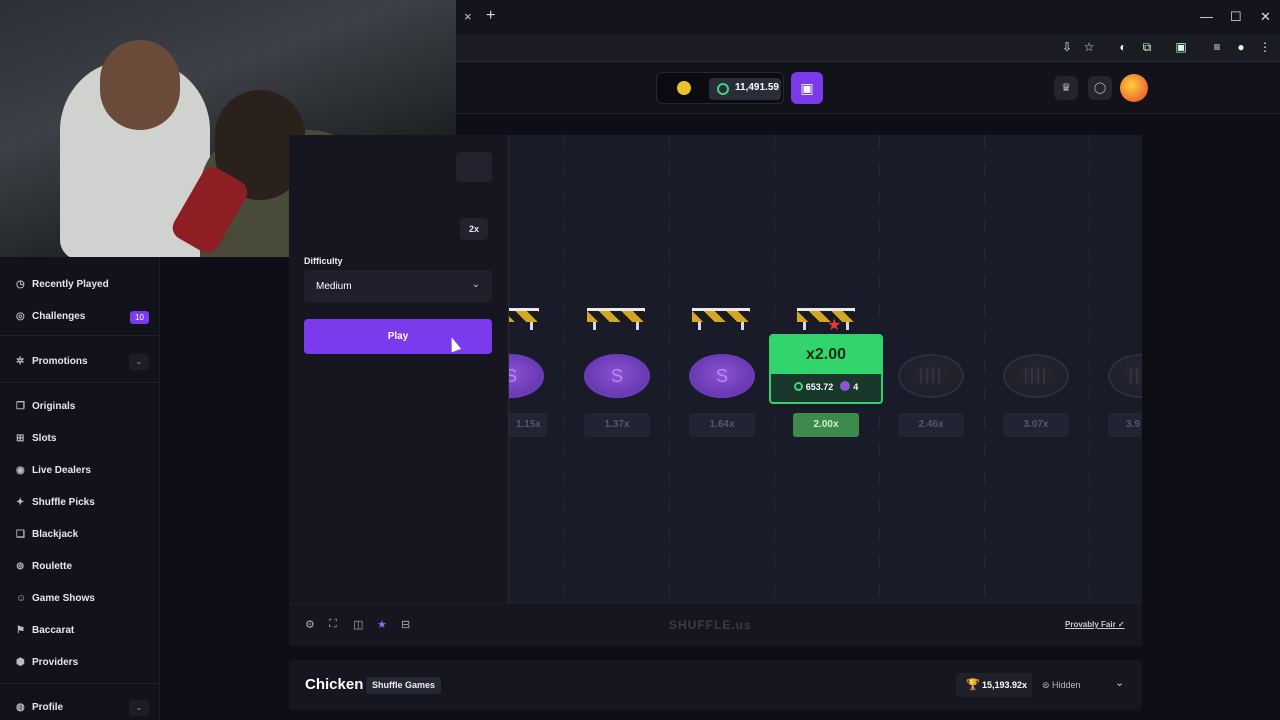 This screenshot has width=1280, height=720. What do you see at coordinates (398, 336) in the screenshot?
I see `play-button: Play` at bounding box center [398, 336].